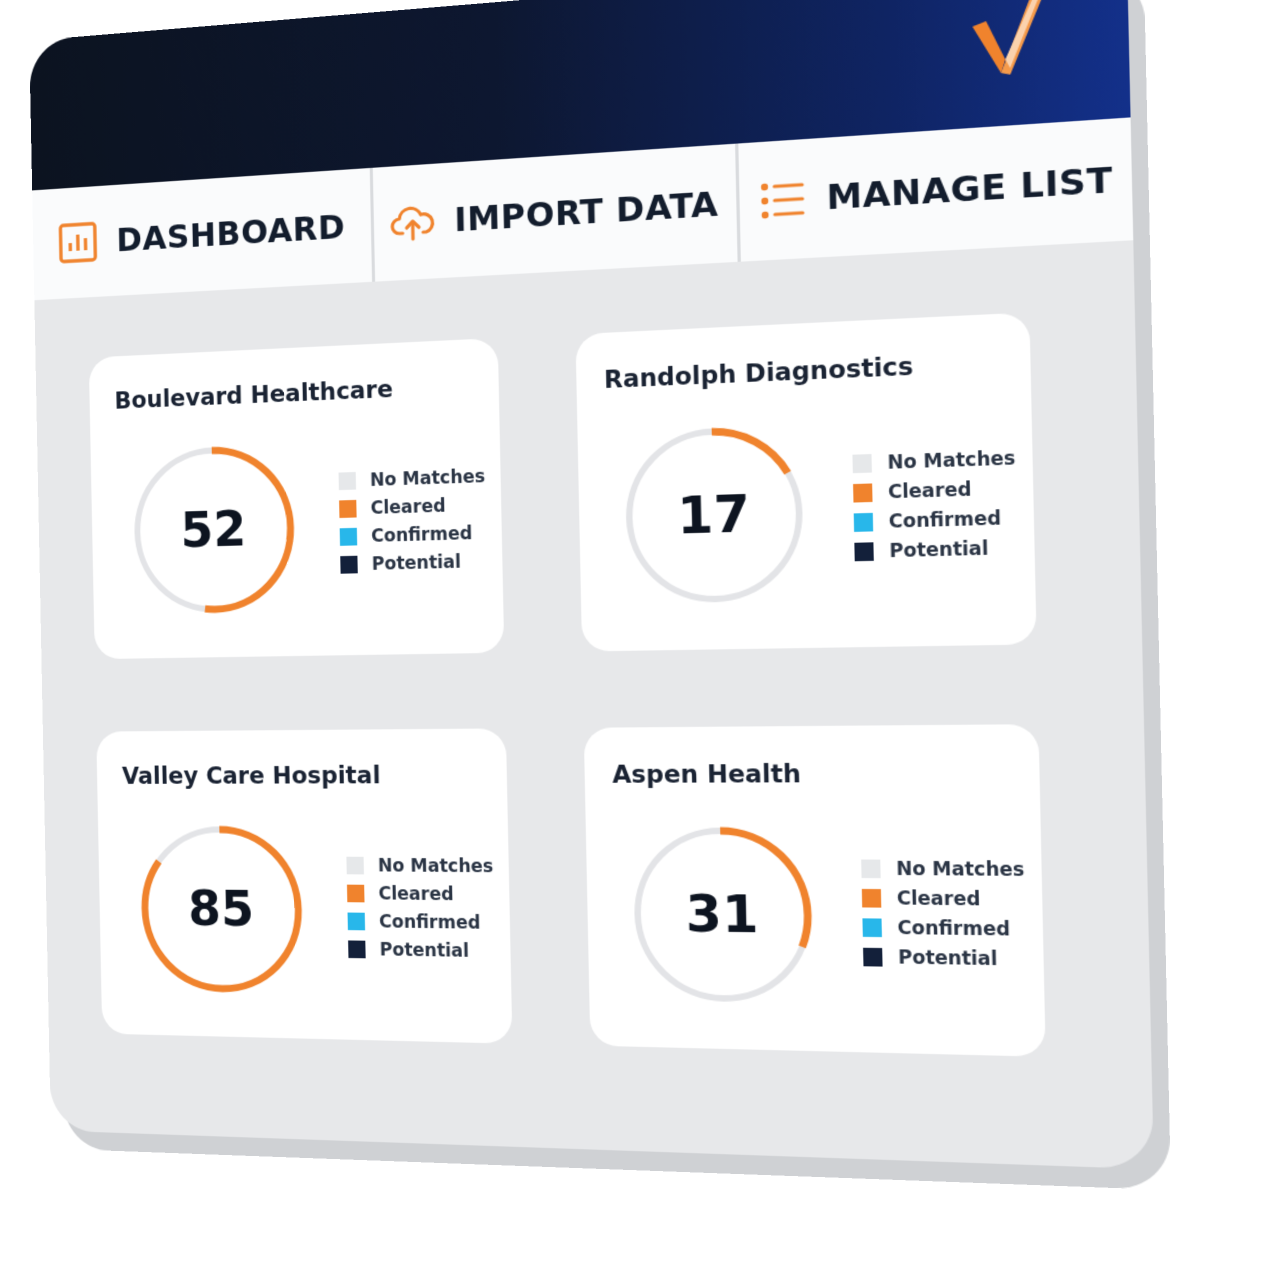 The width and height of the screenshot is (1280, 1280). I want to click on tab-import-data: IMPORT DATA, so click(557, 212).